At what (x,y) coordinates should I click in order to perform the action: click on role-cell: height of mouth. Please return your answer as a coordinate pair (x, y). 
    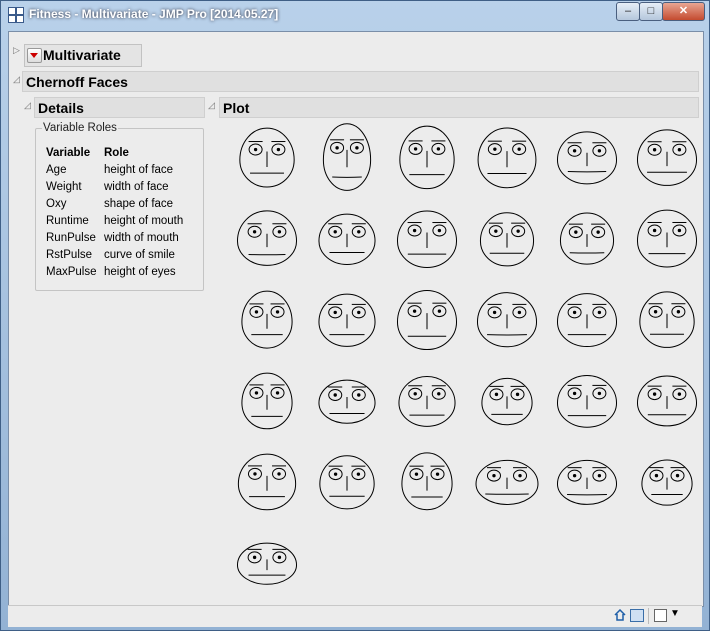
    Looking at the image, I should click on (144, 220).